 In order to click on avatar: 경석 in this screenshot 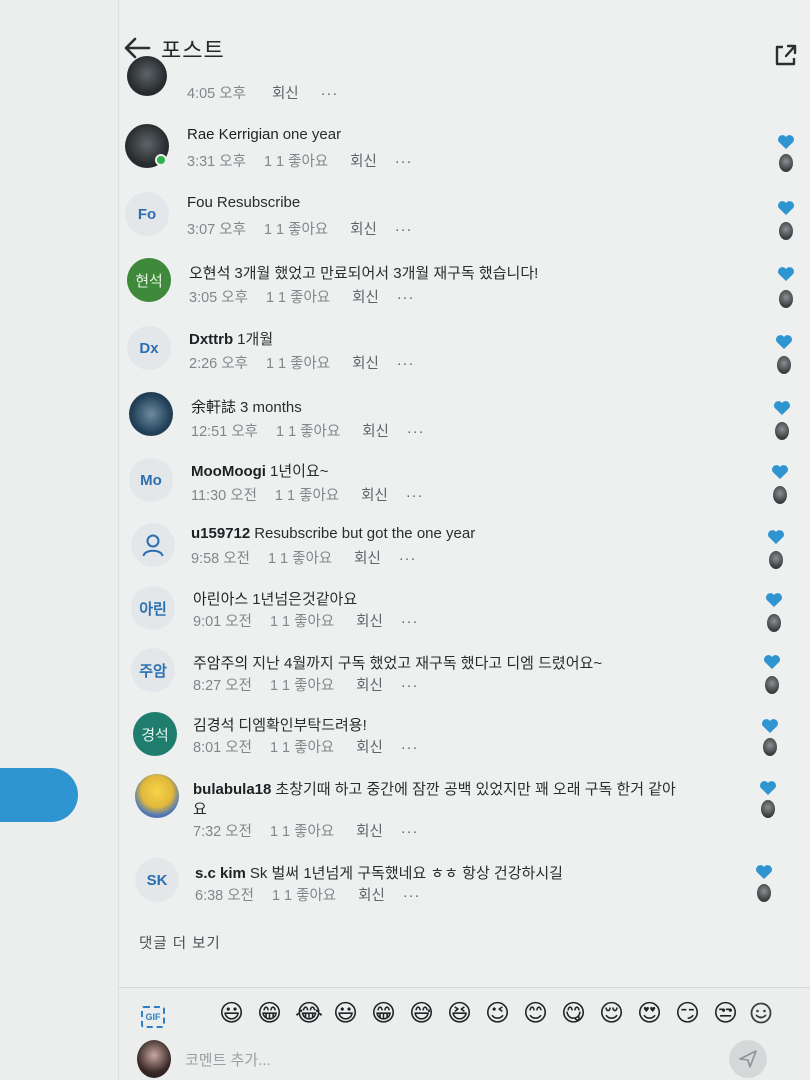, I will do `click(155, 734)`.